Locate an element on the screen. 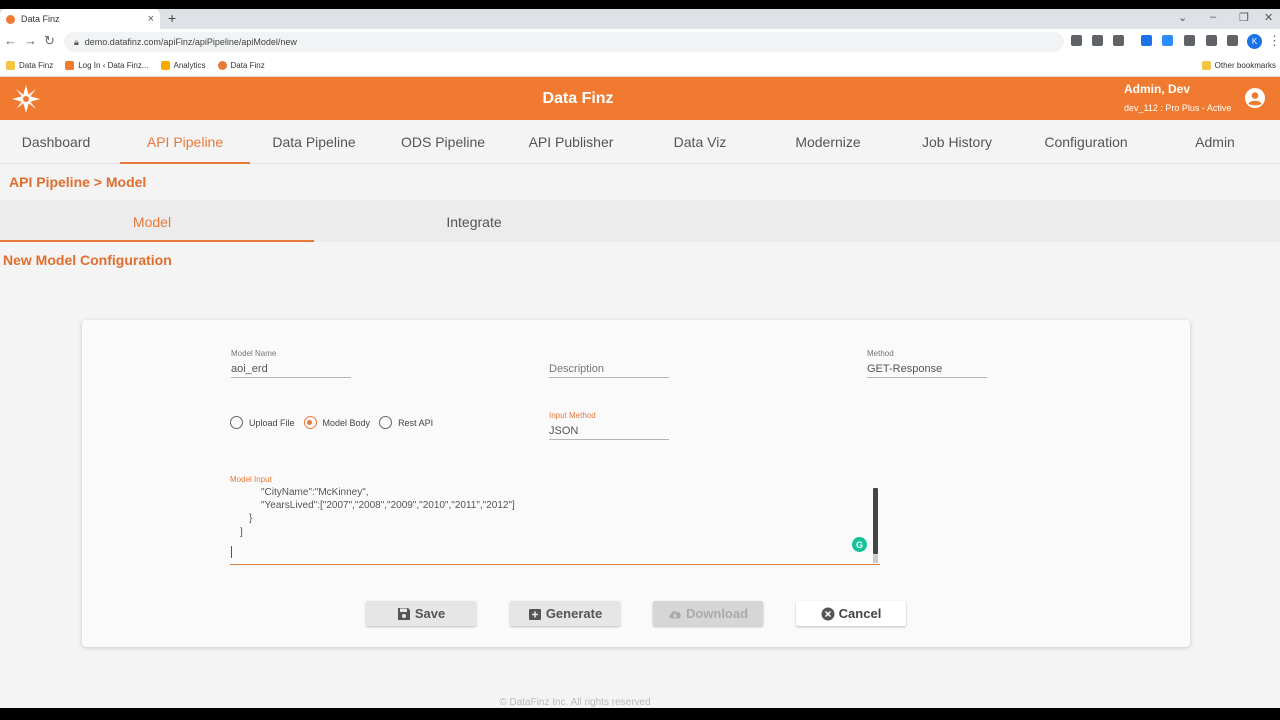 This screenshot has width=1280, height=720. new-tab-icon: + is located at coordinates (172, 18).